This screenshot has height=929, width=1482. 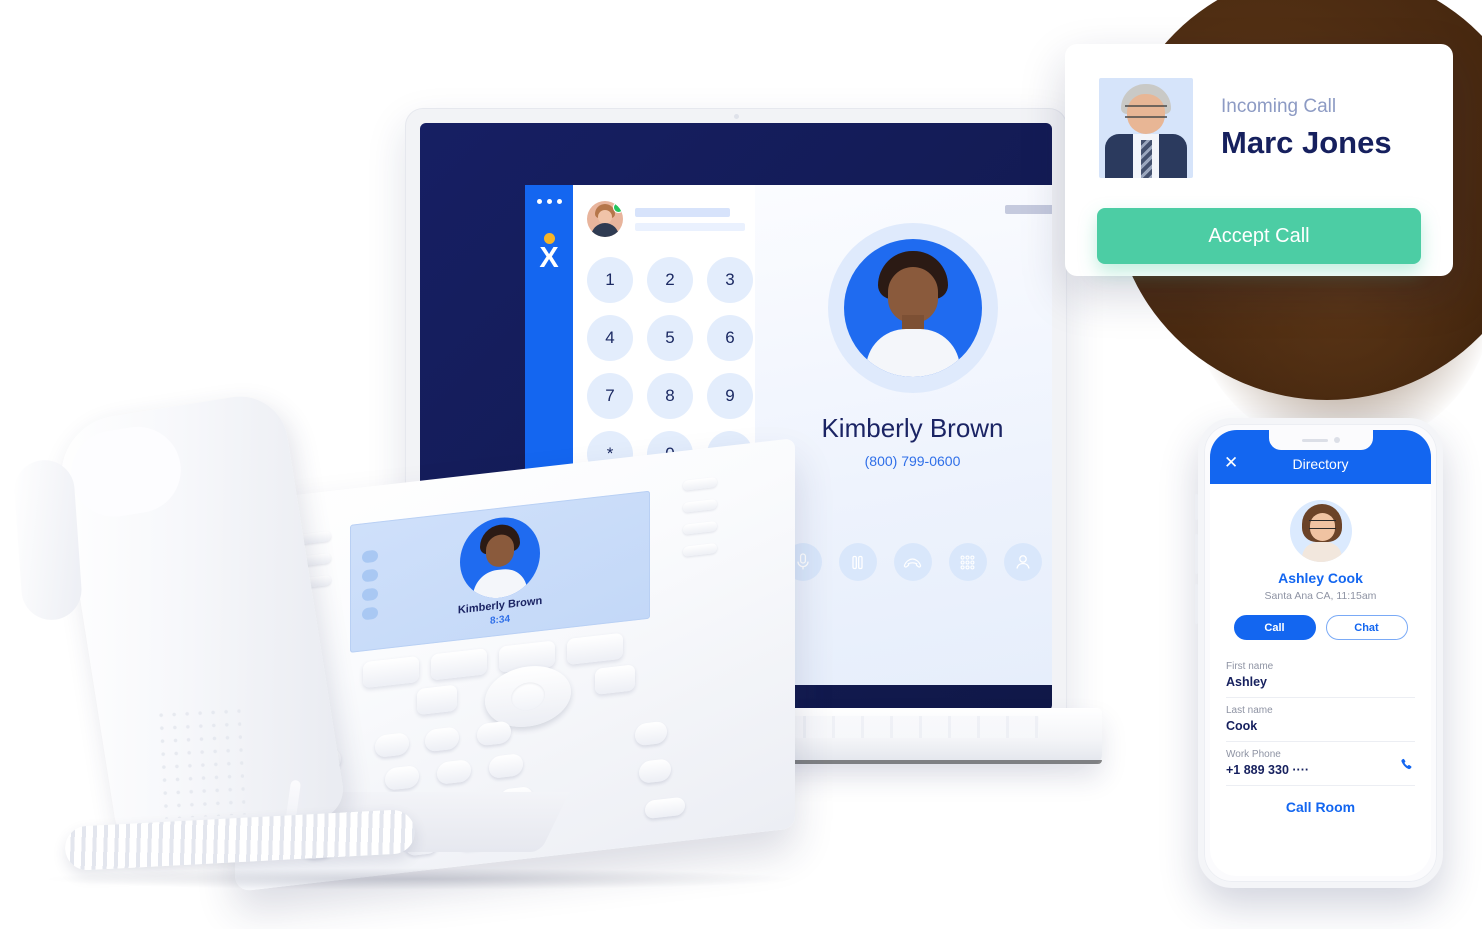 What do you see at coordinates (528, 696) in the screenshot?
I see `dpad-center-button` at bounding box center [528, 696].